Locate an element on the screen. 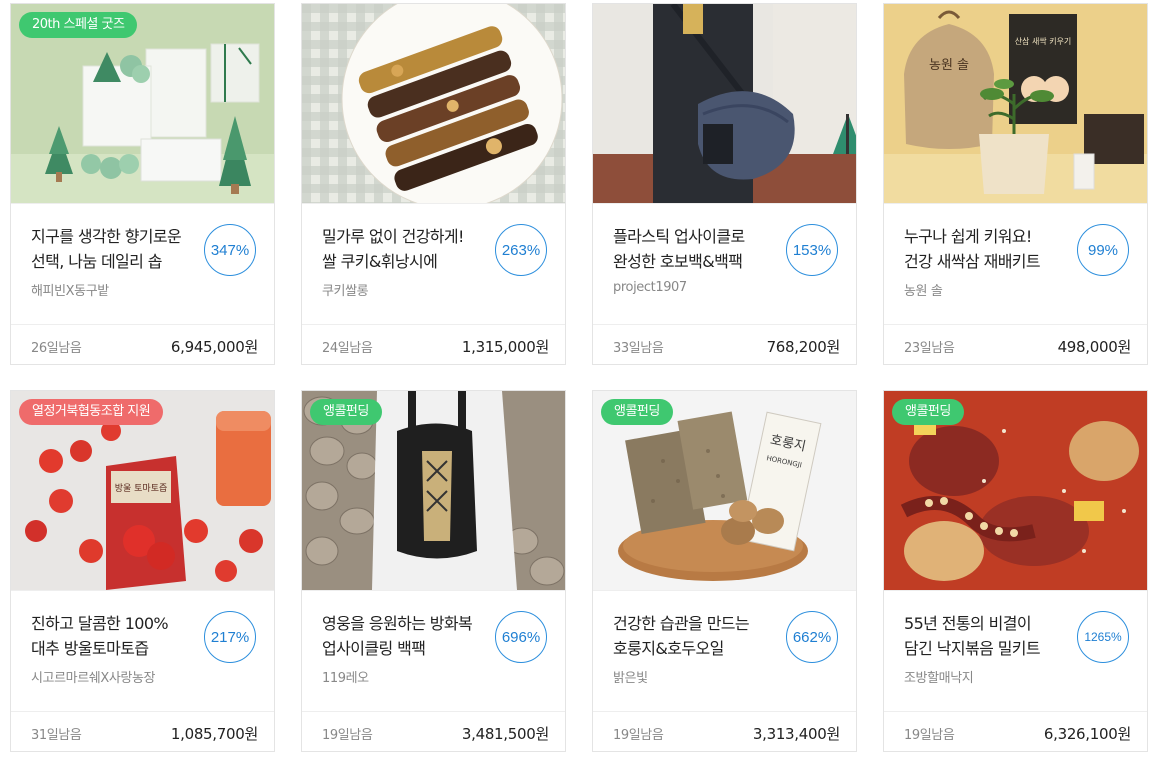 The height and width of the screenshot is (766, 1160). product-image: 20th 스페셜 굿즈 is located at coordinates (142, 104).